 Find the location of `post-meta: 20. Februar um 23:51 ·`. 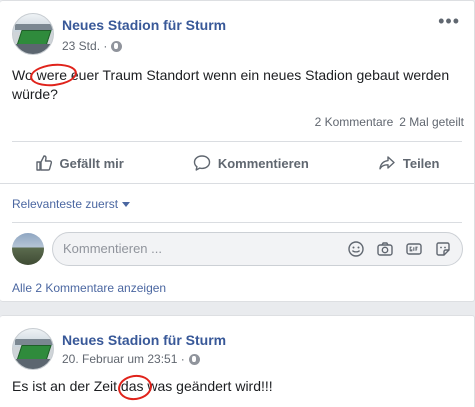

post-meta: 20. Februar um 23:51 · is located at coordinates (131, 359).